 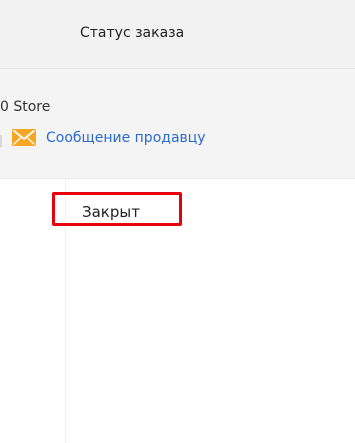 What do you see at coordinates (25, 107) in the screenshot?
I see `store-name: 0 Store` at bounding box center [25, 107].